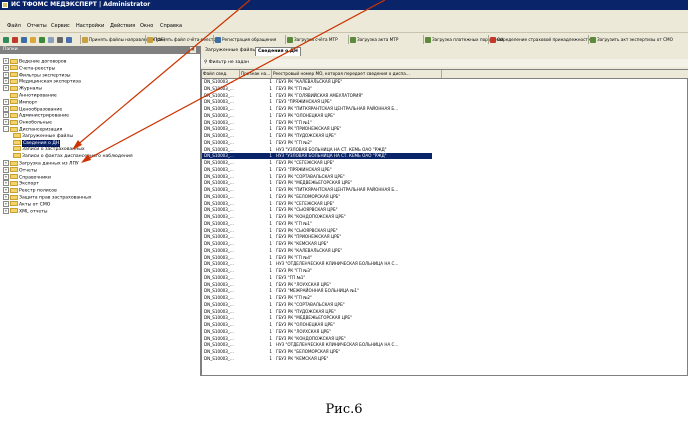  What do you see at coordinates (344, 409) in the screenshot?
I see `figure-caption: Рис.6` at bounding box center [344, 409].